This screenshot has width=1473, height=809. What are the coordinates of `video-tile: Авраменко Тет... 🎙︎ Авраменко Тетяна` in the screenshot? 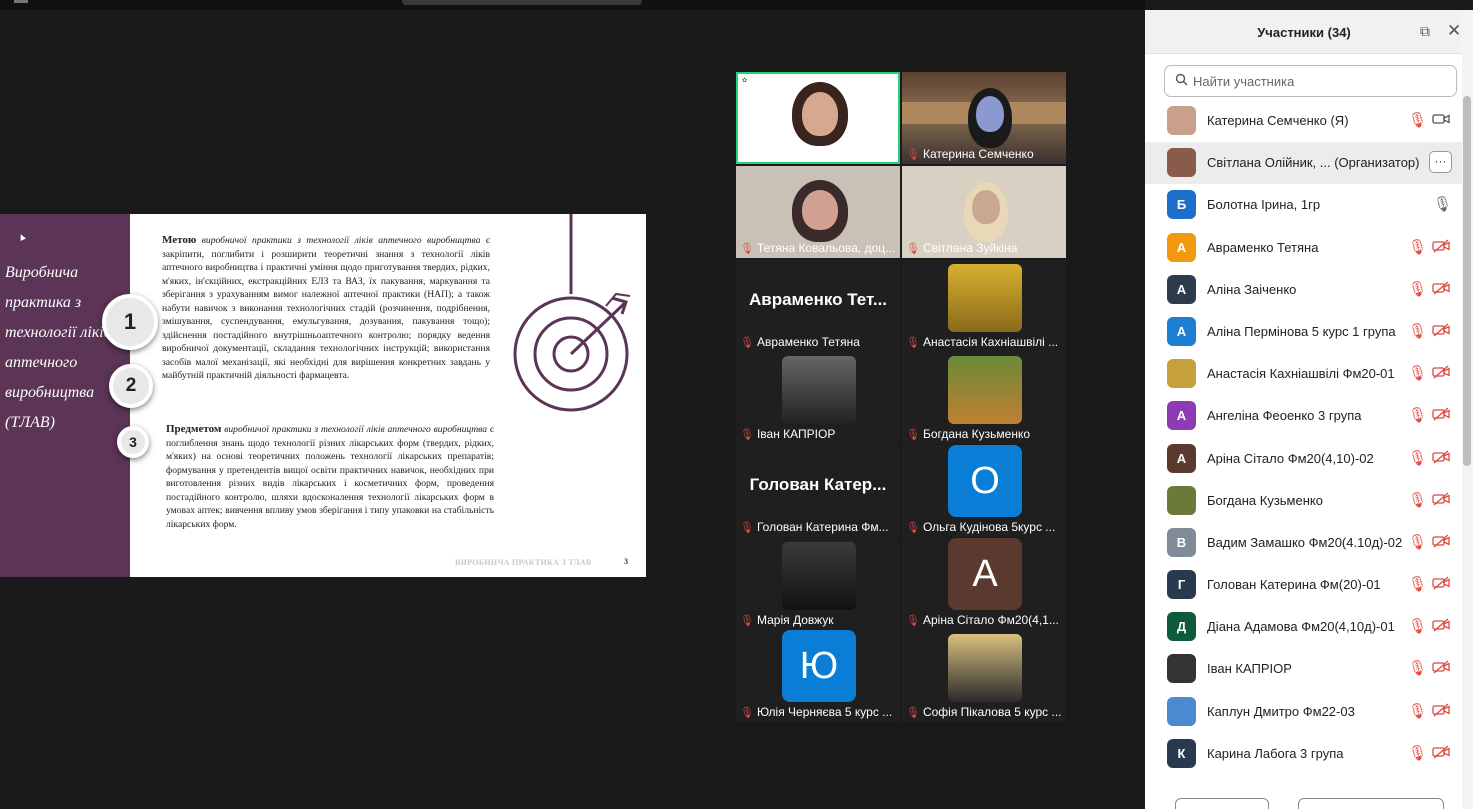 It's located at (818, 306).